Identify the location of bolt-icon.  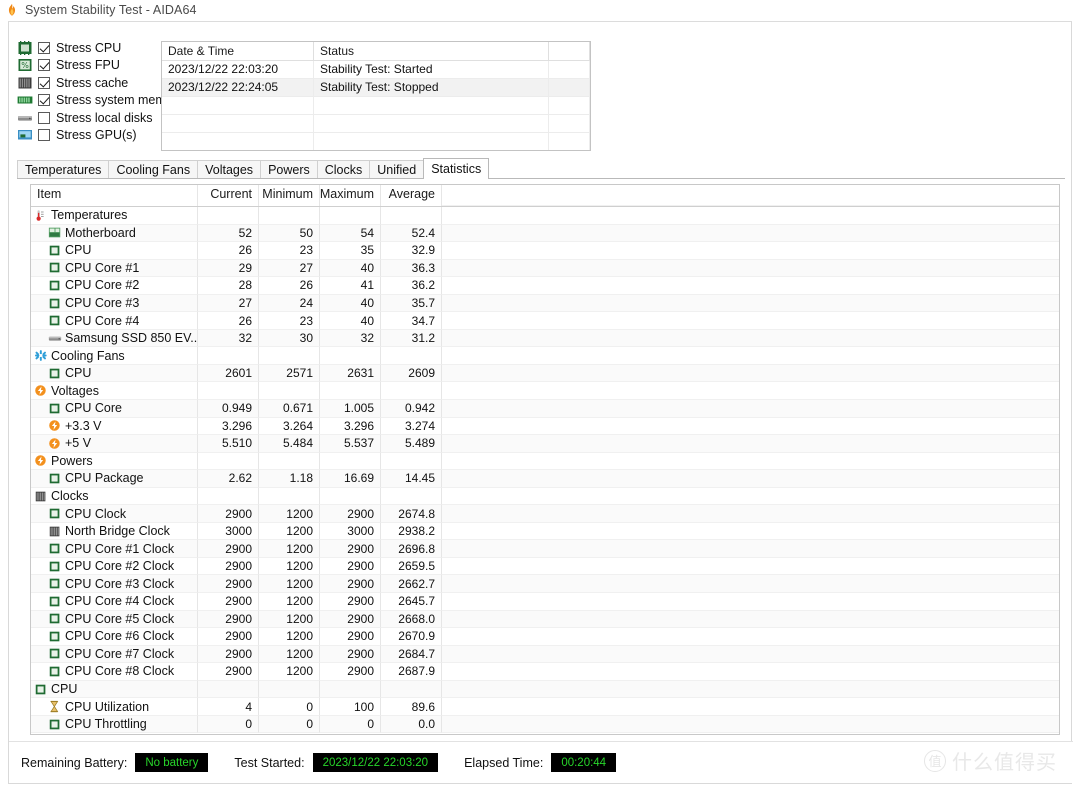
(40, 461).